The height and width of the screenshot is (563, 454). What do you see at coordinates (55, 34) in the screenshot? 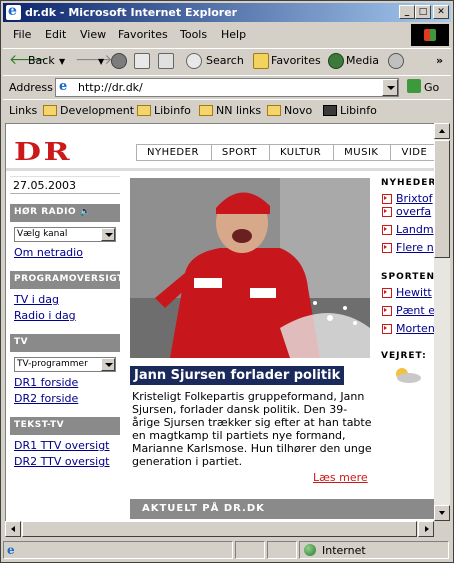
I see `menu-edit: Edit` at bounding box center [55, 34].